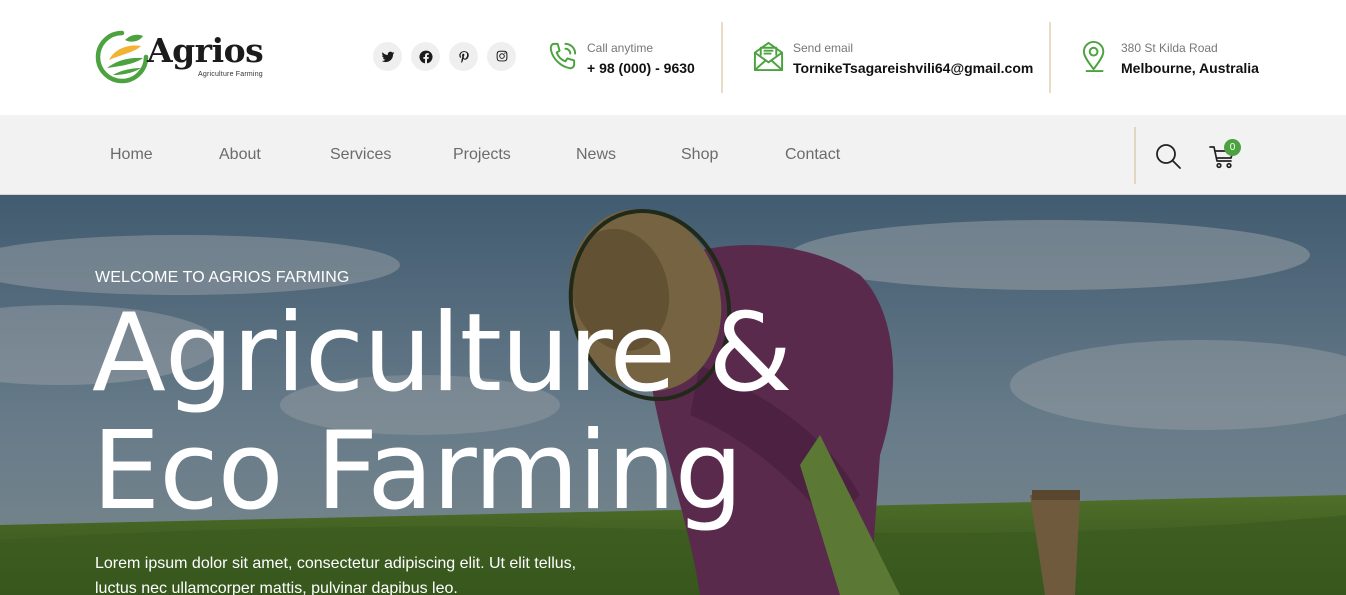  I want to click on hero-title-line1: Agriculture &, so click(442, 353).